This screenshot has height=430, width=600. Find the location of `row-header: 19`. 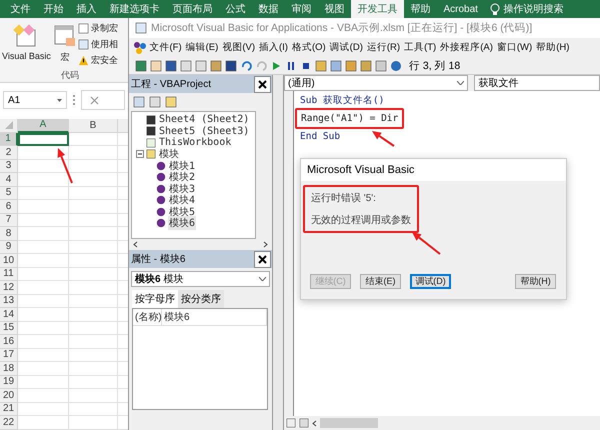

row-header: 19 is located at coordinates (9, 382).